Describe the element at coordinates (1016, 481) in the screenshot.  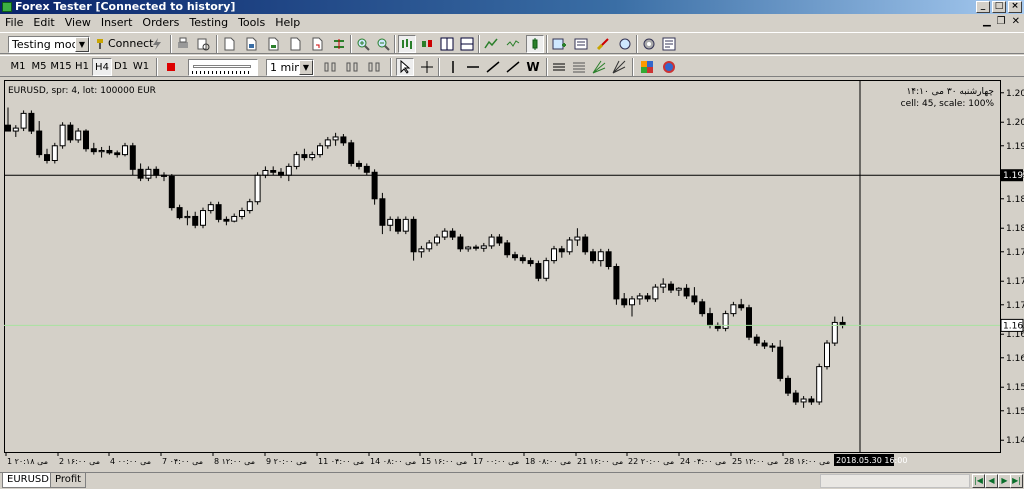
I see `nav-last-icon: ▶|` at that location.